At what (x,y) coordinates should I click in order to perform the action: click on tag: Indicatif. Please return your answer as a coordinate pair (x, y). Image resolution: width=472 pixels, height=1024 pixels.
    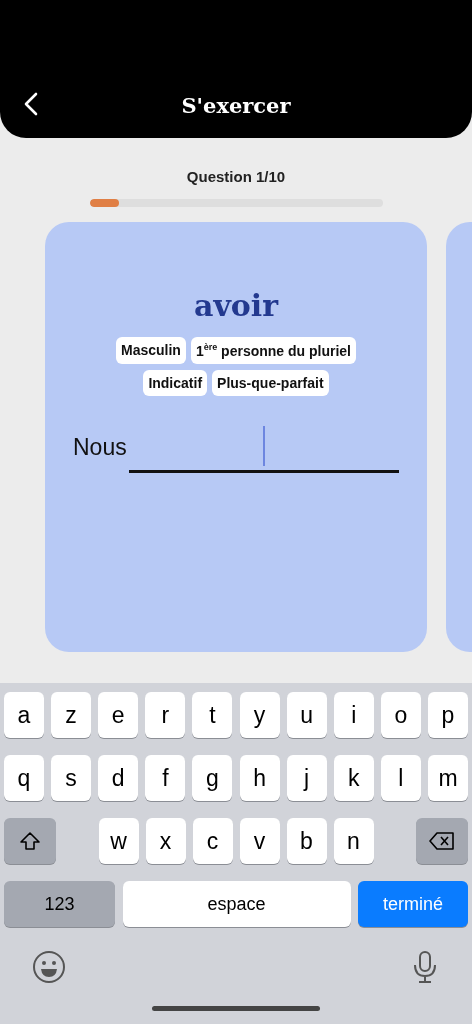
    Looking at the image, I should click on (175, 382).